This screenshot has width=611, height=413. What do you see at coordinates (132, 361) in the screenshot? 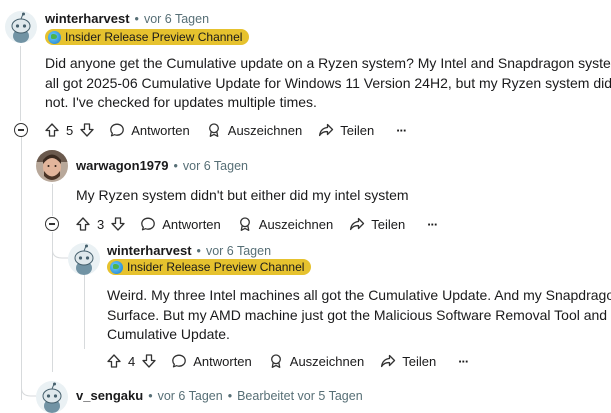
I see `vote-count: 4` at bounding box center [132, 361].